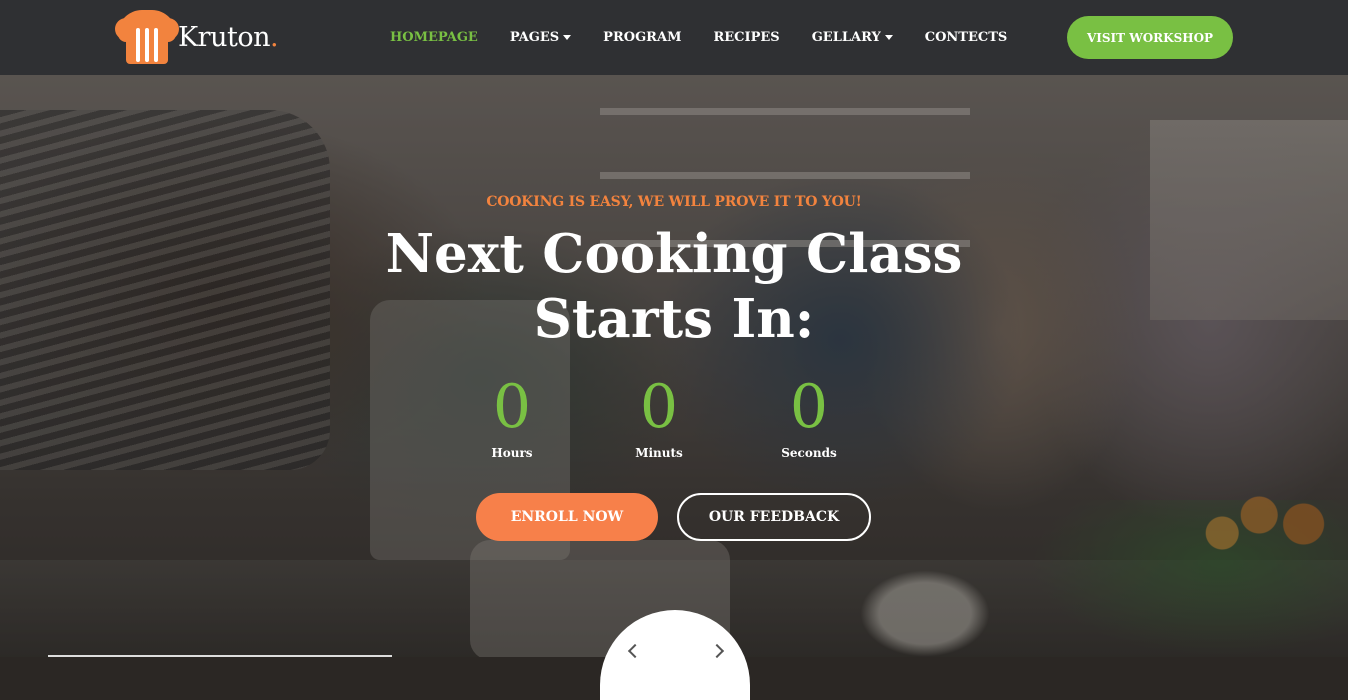  I want to click on countdown-seconds-label: Seconds, so click(809, 453).